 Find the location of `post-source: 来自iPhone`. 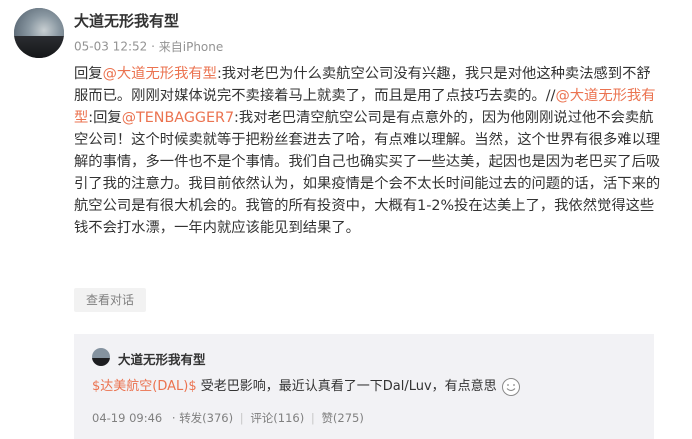

post-source: 来自iPhone is located at coordinates (191, 47).